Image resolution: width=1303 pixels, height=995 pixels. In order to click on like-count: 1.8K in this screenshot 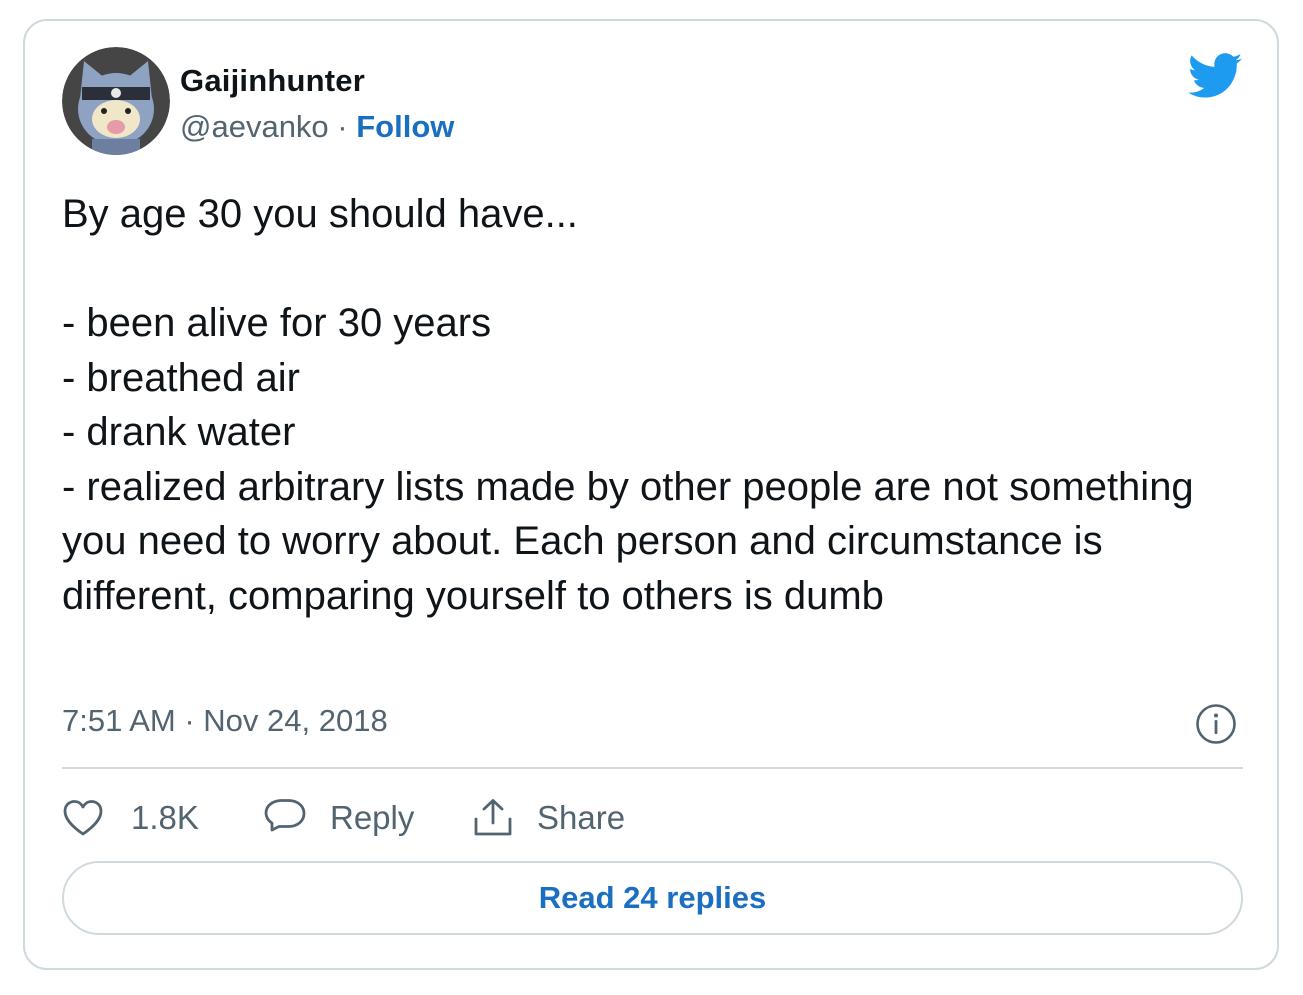, I will do `click(165, 817)`.